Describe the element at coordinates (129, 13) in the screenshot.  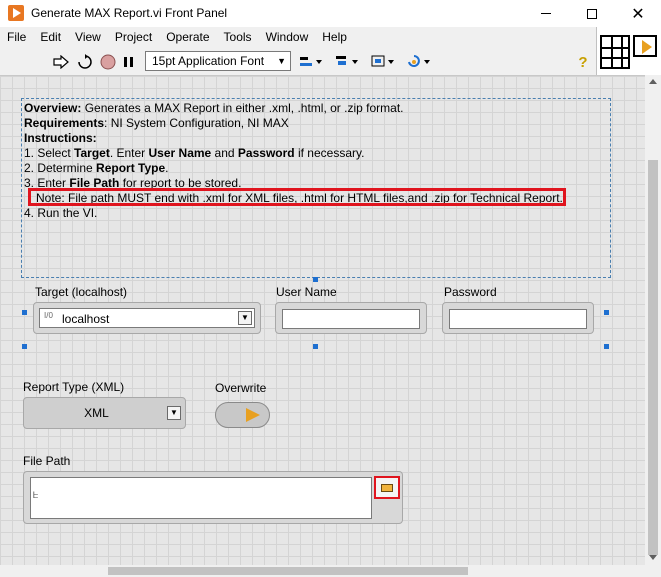
I see `window-title: Generate MAX Report.vi Front Panel` at that location.